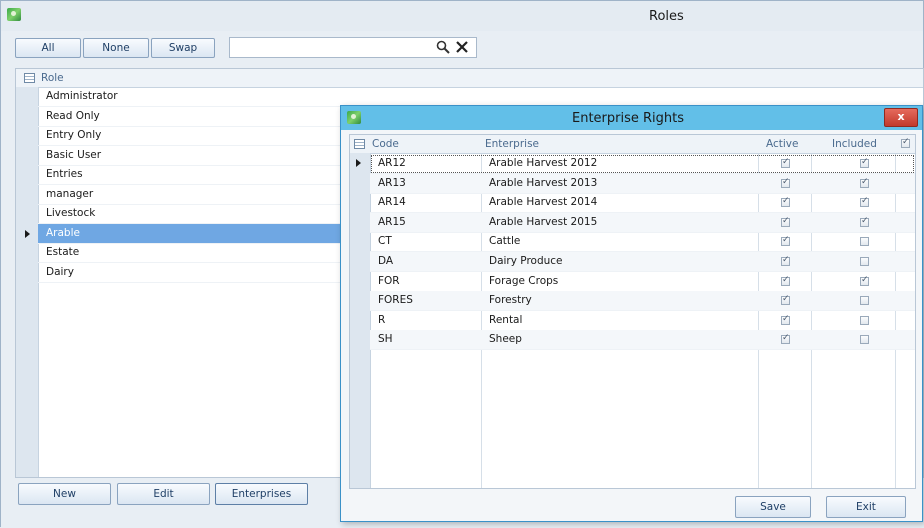 The image size is (924, 528). Describe the element at coordinates (642, 321) in the screenshot. I see `enterprise-row: R Rental` at that location.